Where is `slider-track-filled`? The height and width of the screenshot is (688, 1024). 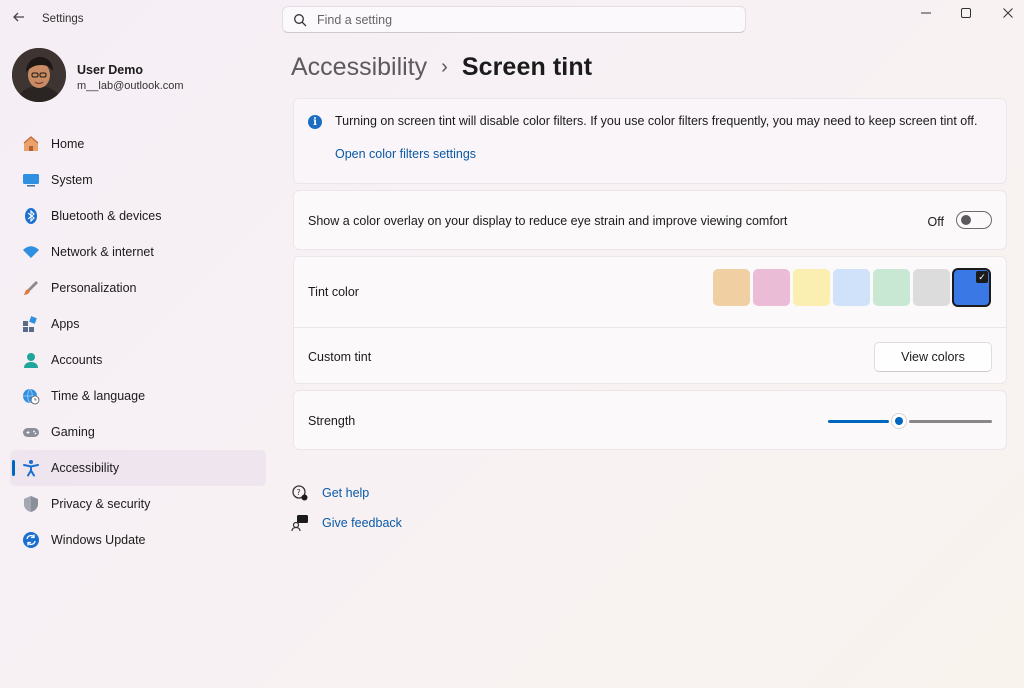
slider-track-filled is located at coordinates (858, 421).